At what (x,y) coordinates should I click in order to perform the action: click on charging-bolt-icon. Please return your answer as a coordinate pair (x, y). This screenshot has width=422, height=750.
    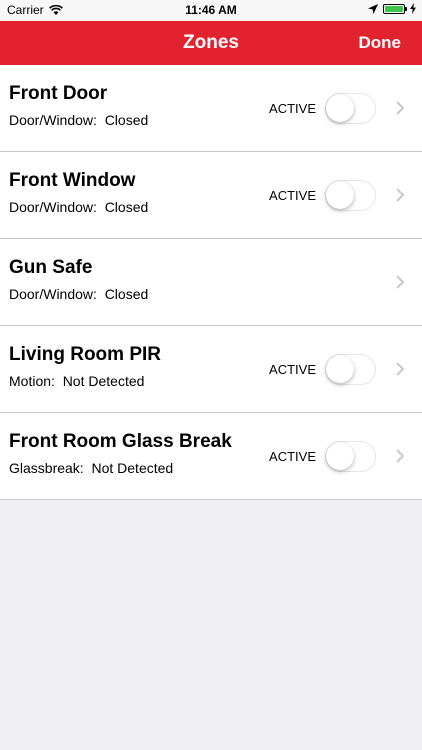
    Looking at the image, I should click on (413, 8).